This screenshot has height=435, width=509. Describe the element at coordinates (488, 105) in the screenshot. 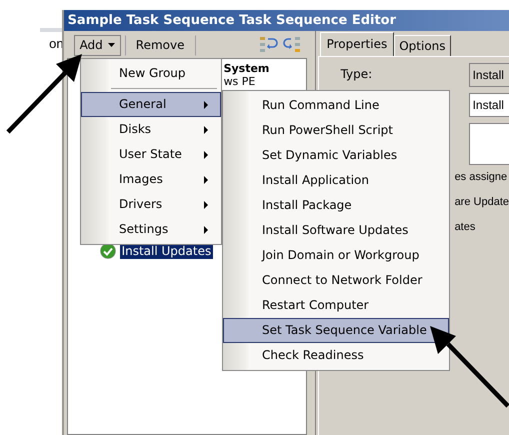

I see `name-field: Install` at that location.